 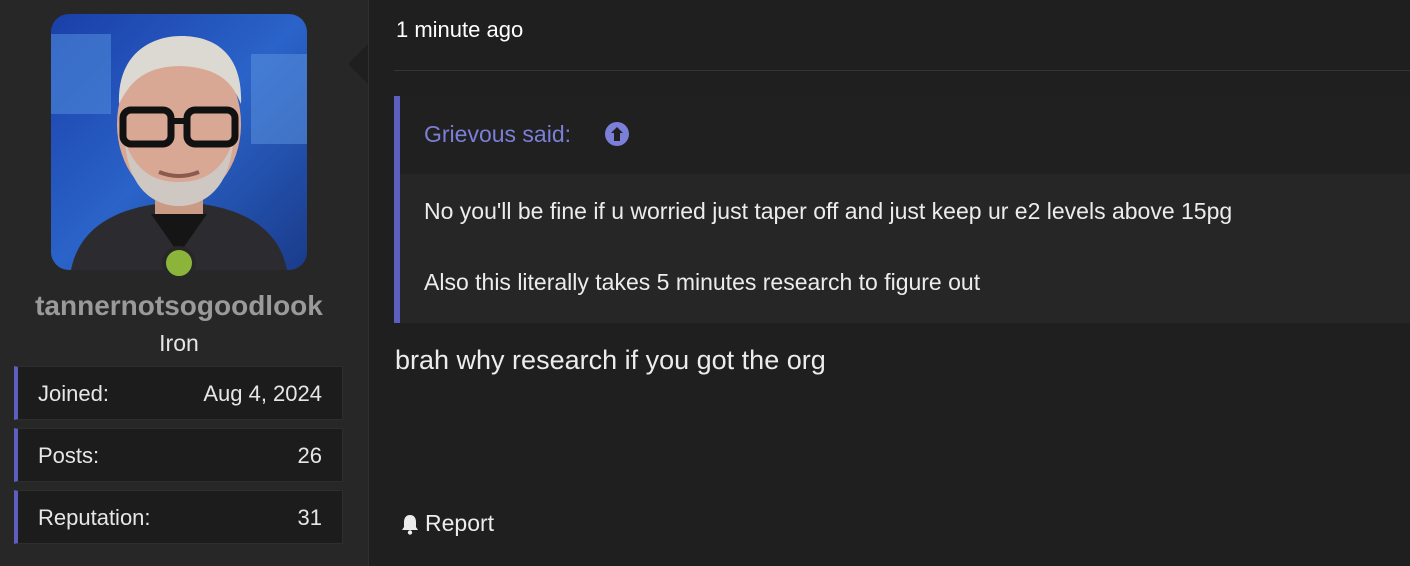 What do you see at coordinates (73, 393) in the screenshot?
I see `stat-label: Joined:` at bounding box center [73, 393].